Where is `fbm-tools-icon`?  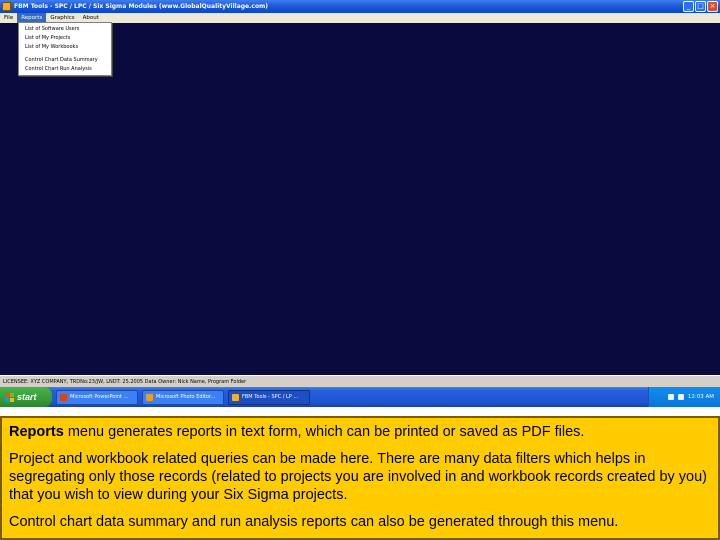
fbm-tools-icon is located at coordinates (235, 397).